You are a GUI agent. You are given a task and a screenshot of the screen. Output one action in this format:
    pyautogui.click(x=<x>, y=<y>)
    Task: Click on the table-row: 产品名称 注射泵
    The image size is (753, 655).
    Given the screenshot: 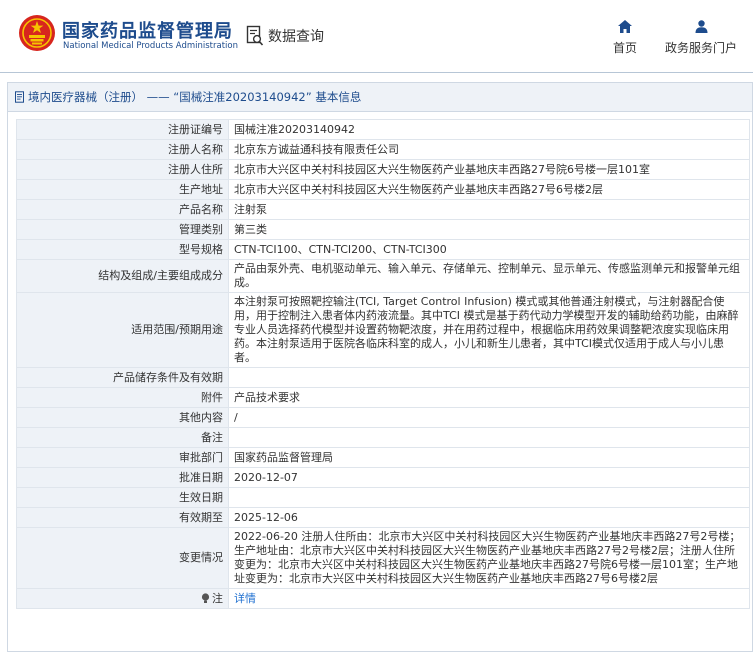 What is the action you would take?
    pyautogui.click(x=383, y=209)
    